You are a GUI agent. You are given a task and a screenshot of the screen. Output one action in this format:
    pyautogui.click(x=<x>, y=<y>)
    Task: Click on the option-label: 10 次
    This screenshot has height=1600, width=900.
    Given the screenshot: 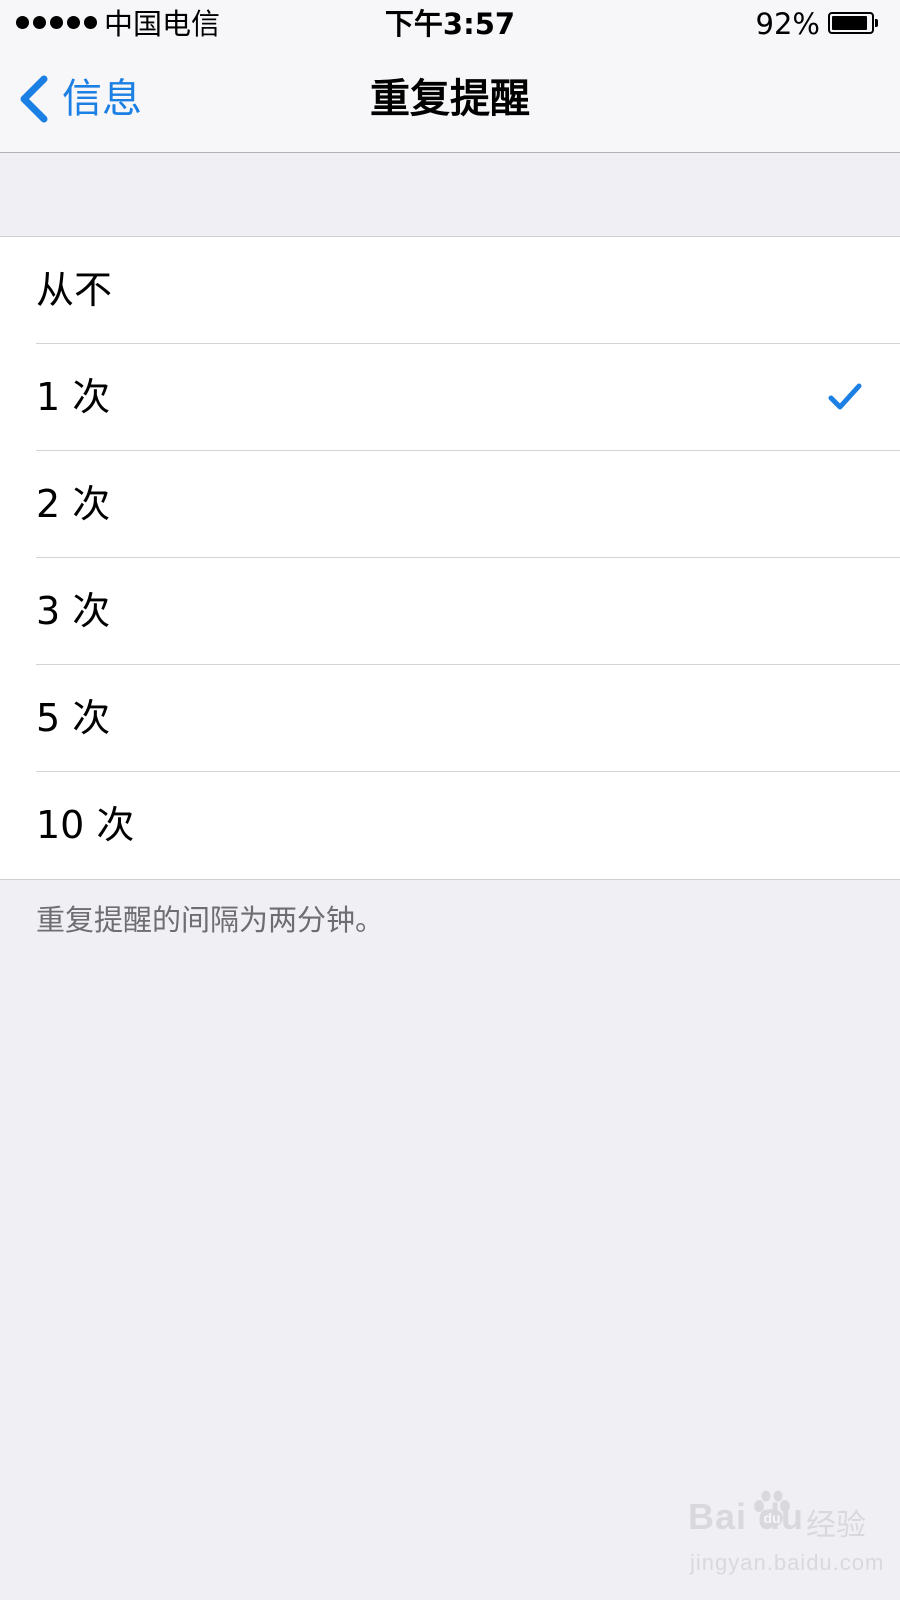 What is the action you would take?
    pyautogui.click(x=85, y=825)
    